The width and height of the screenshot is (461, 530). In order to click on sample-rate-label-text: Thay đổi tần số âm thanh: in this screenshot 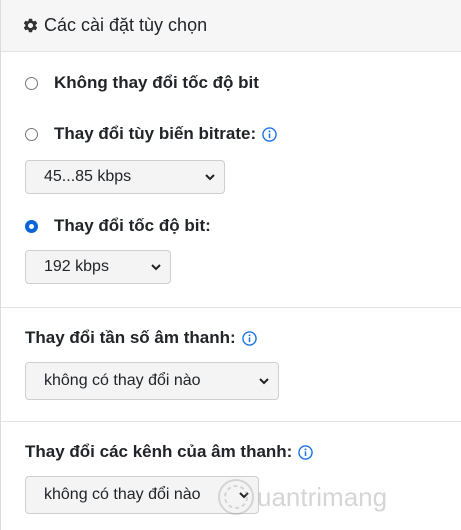, I will do `click(130, 337)`.